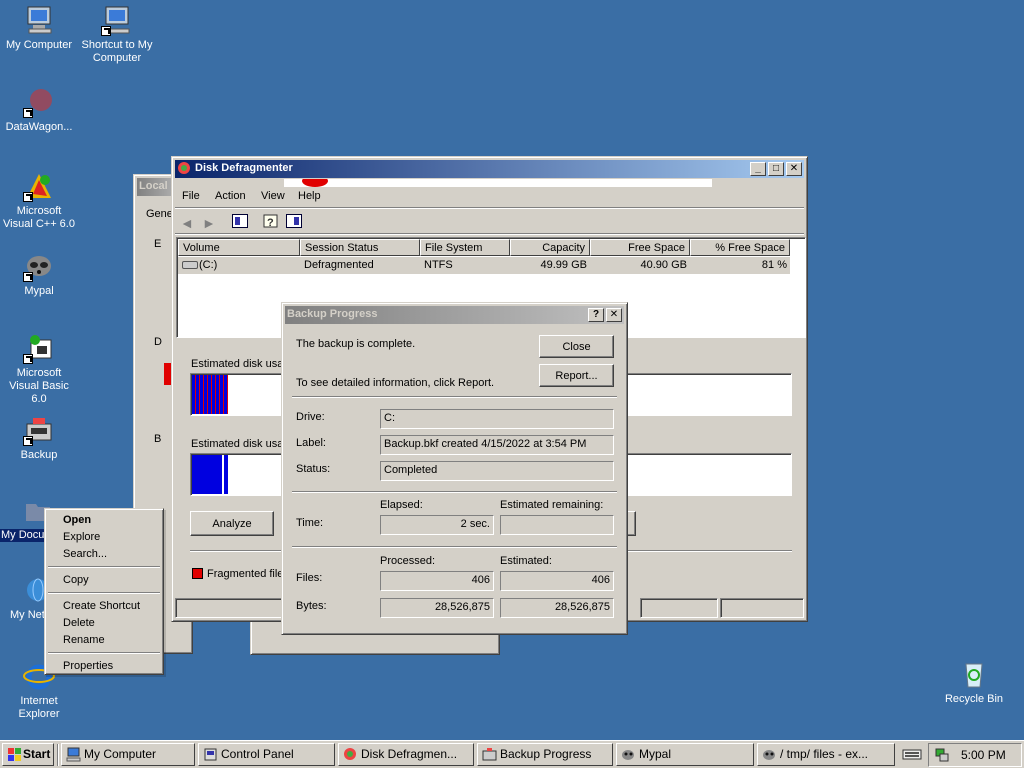 The width and height of the screenshot is (1024, 768). What do you see at coordinates (209, 223) in the screenshot?
I see `forward-arrow-icon: ►` at bounding box center [209, 223].